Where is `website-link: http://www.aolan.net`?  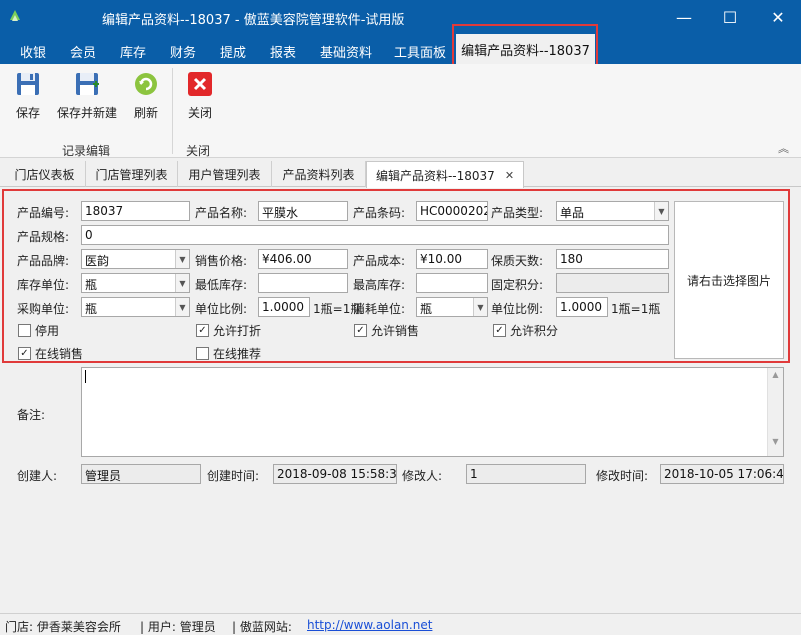
website-link: http://www.aolan.net is located at coordinates (369, 625).